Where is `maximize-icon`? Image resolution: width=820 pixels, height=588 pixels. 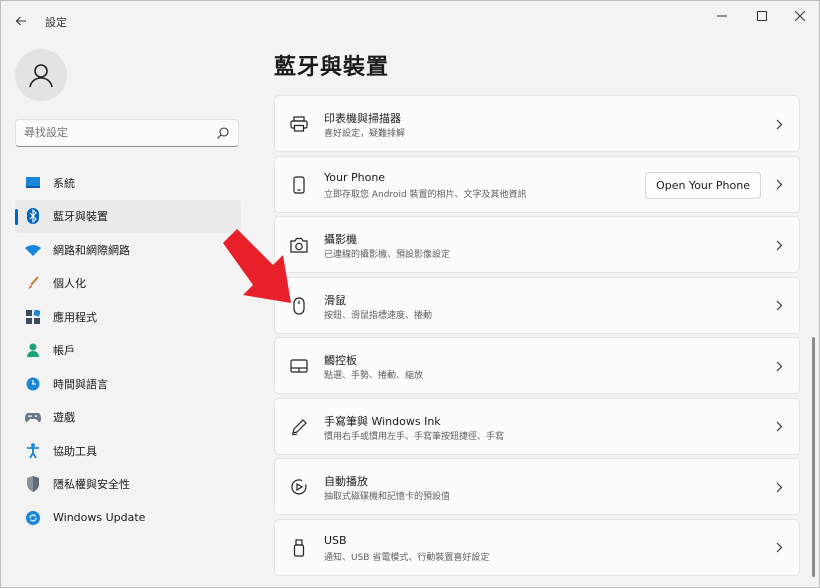
maximize-icon is located at coordinates (762, 16).